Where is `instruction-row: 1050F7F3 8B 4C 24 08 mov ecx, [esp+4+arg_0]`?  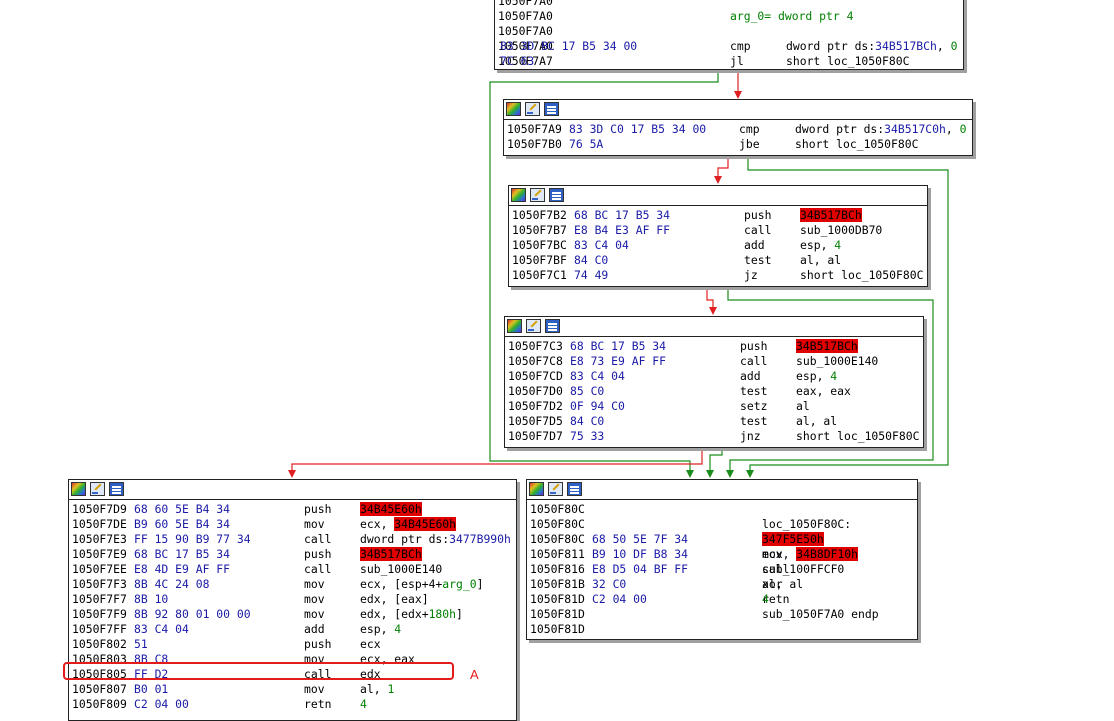
instruction-row: 1050F7F3 8B 4C 24 08 mov ecx, [esp+4+arg_0] is located at coordinates (293, 584).